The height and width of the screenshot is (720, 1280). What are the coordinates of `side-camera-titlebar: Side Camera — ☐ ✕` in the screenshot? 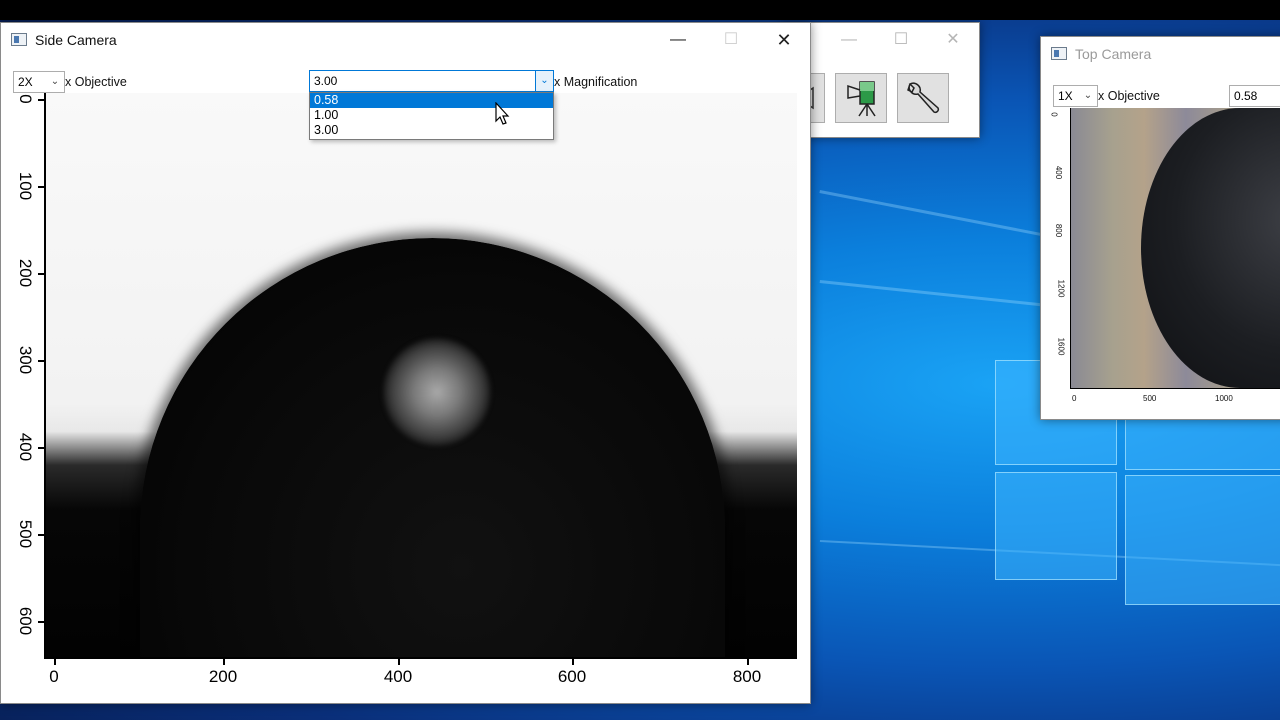 It's located at (405, 39).